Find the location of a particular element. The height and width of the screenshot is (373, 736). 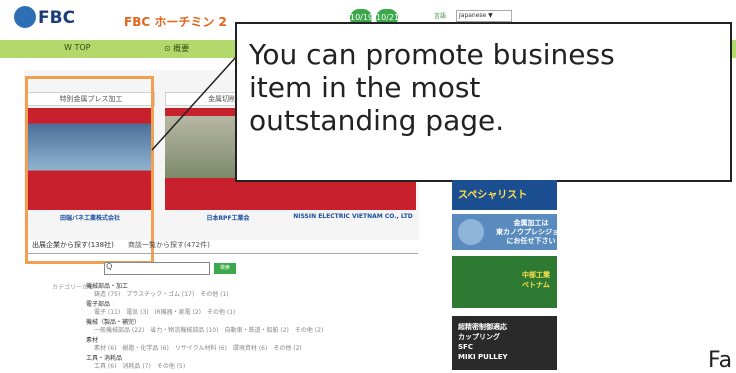

tab-exhibitors: 出展企業から探す(138社) is located at coordinates (73, 245).